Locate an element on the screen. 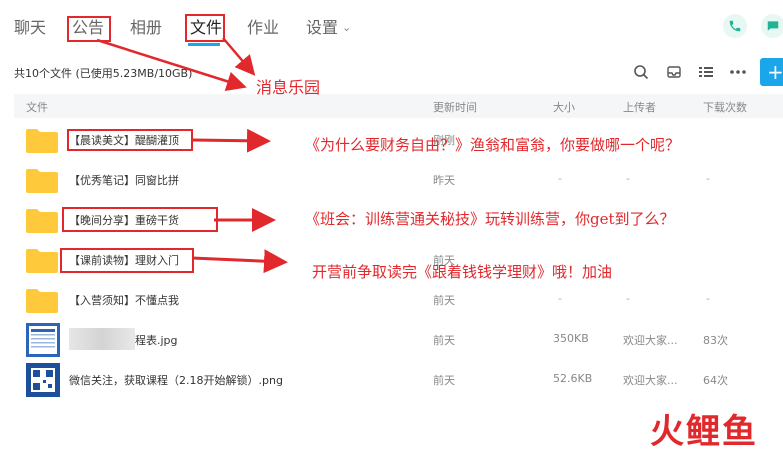 Image resolution: width=783 pixels, height=453 pixels. annotation-row4: 开营前争取读完《跟着钱钱学理财》哦！加油 is located at coordinates (462, 272).